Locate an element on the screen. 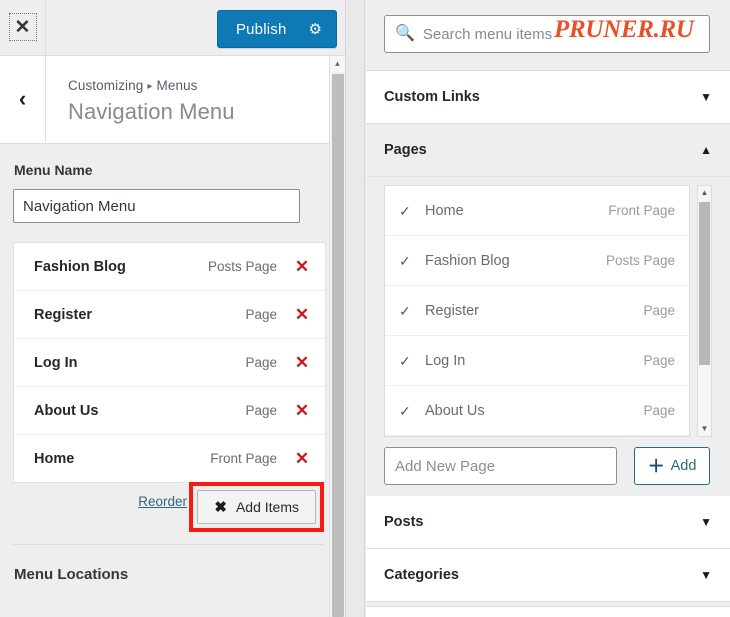  accordion-title: Pages is located at coordinates (405, 150).